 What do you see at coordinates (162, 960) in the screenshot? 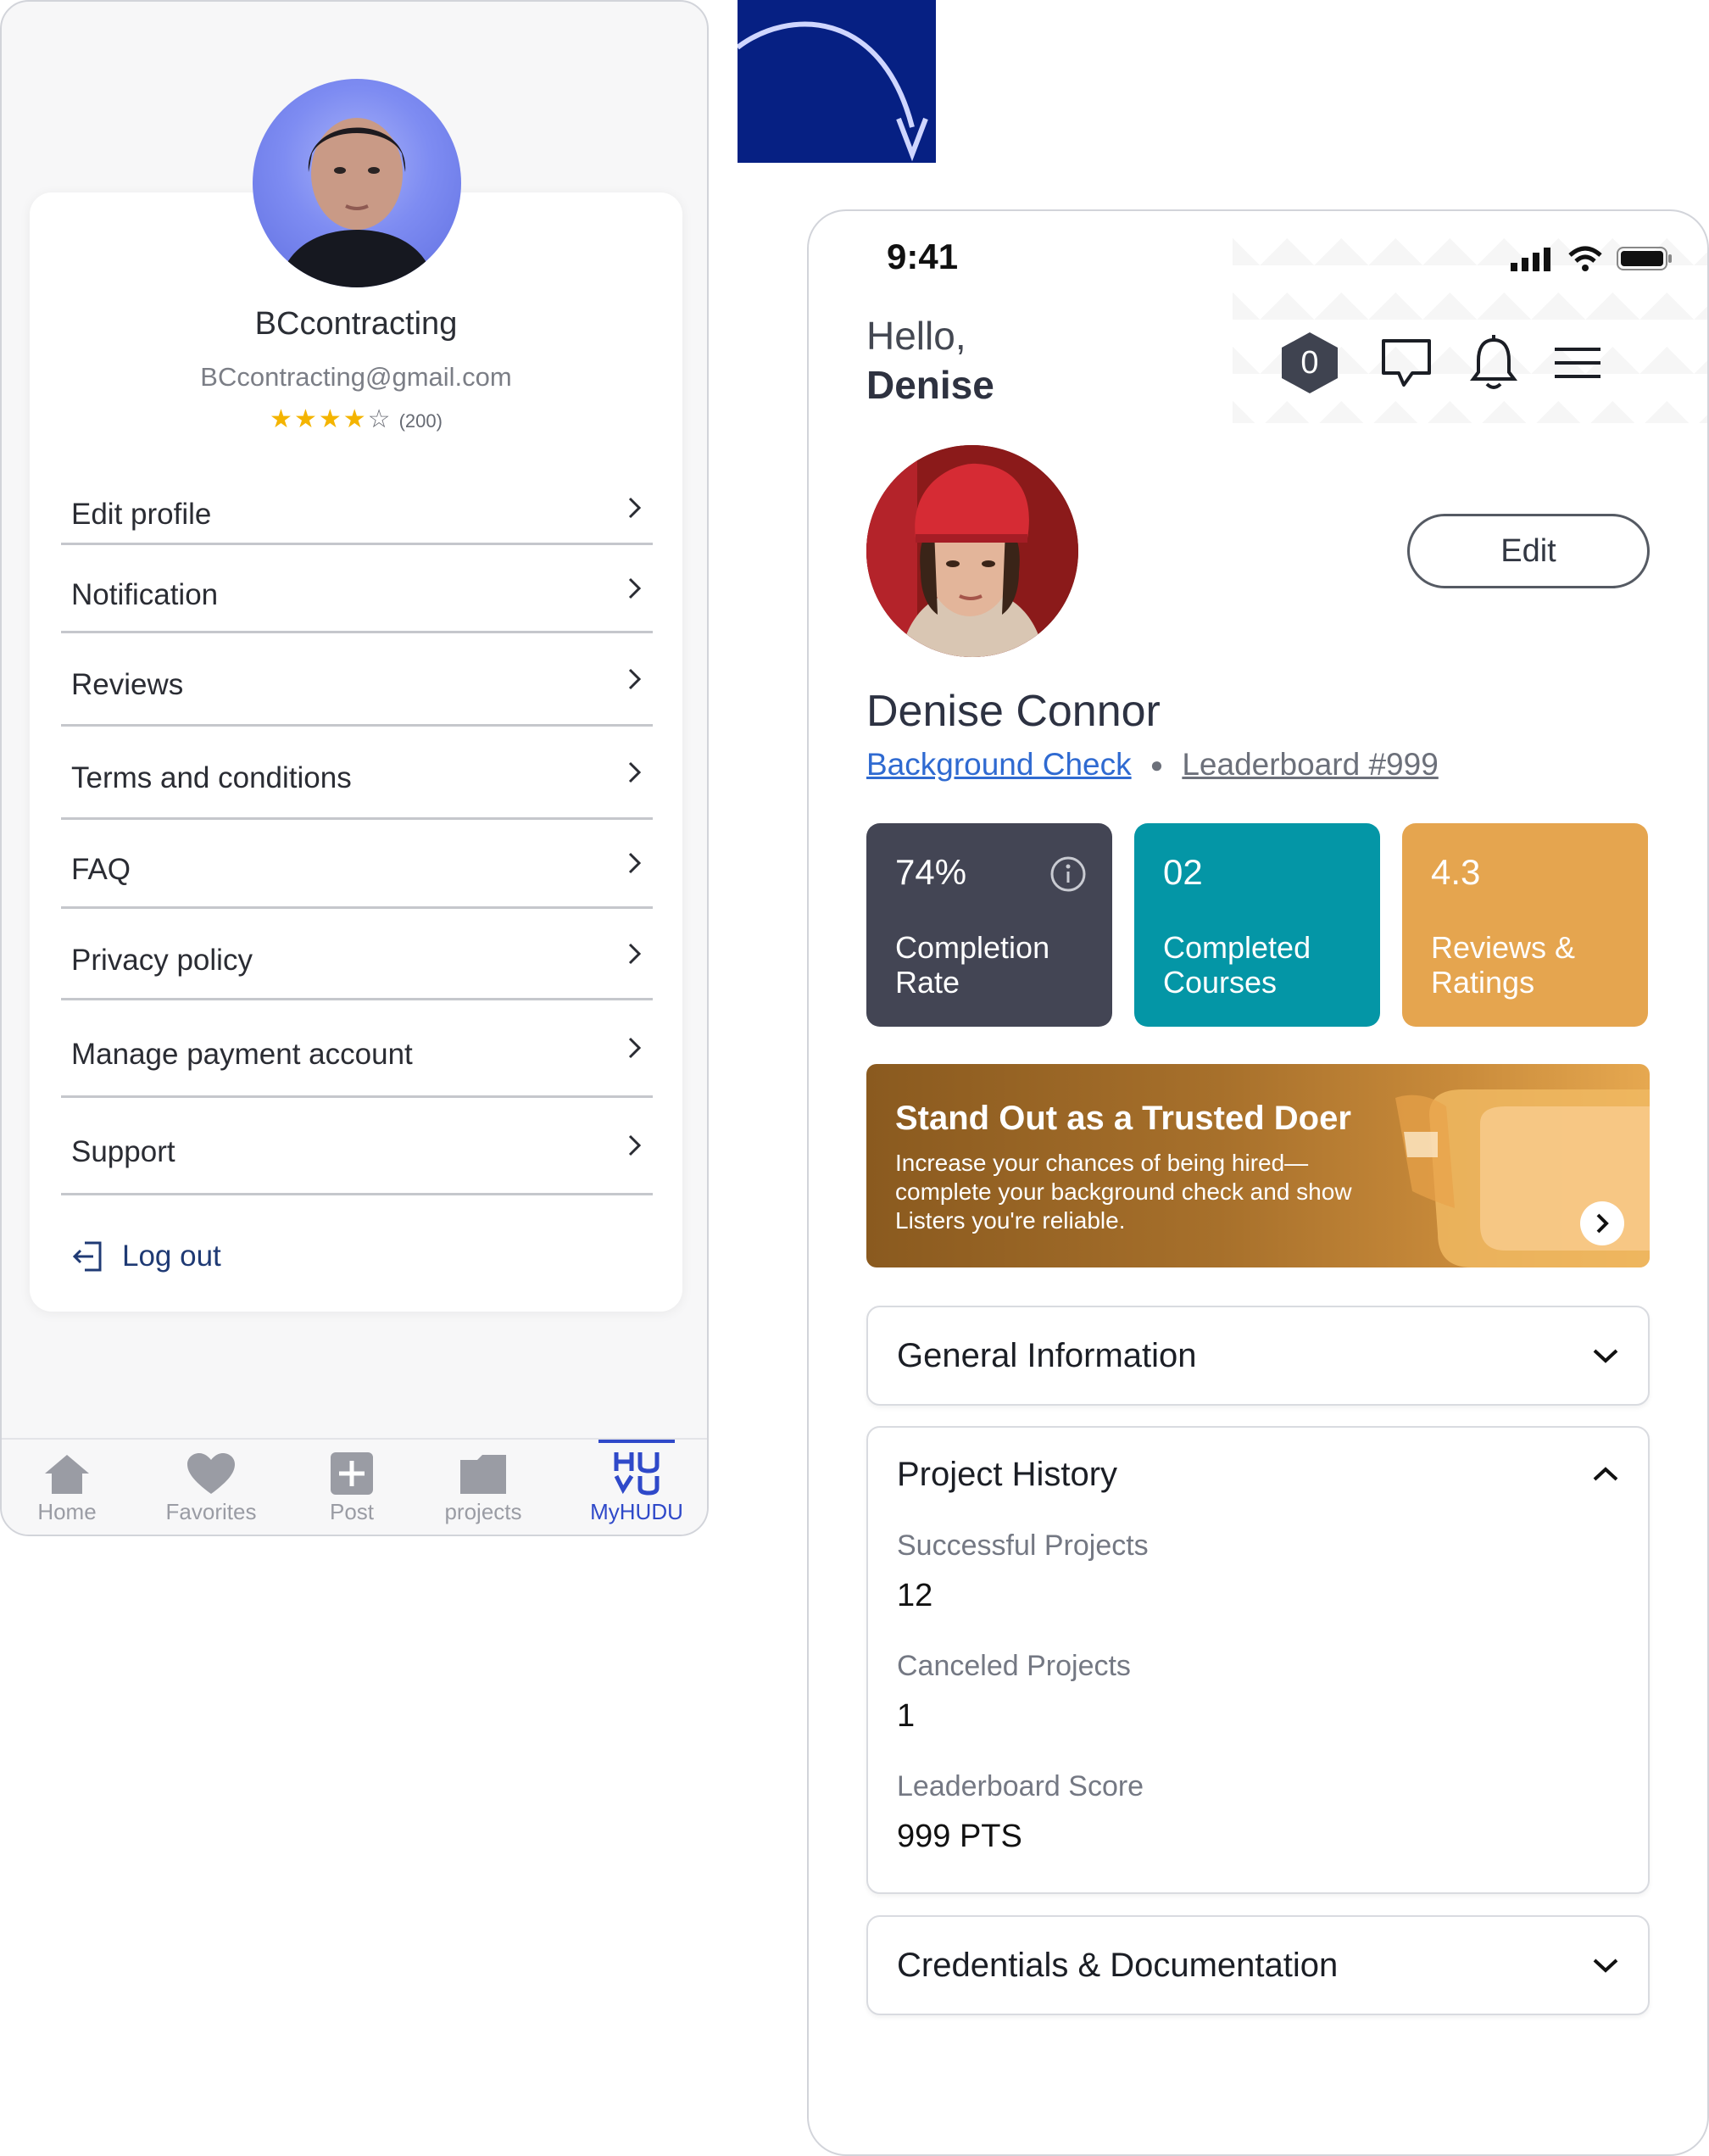
I see `menu-item-label: Privacy policy` at bounding box center [162, 960].